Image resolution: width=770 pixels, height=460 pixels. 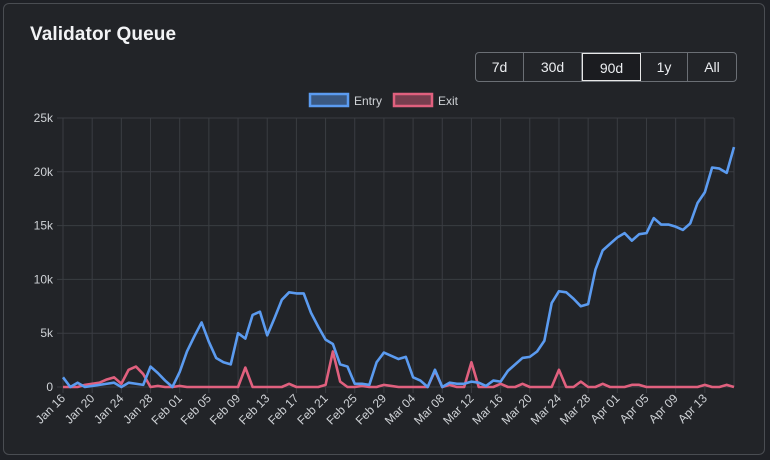 What do you see at coordinates (138, 409) in the screenshot?
I see `x-tick-label: Jan 28` at bounding box center [138, 409].